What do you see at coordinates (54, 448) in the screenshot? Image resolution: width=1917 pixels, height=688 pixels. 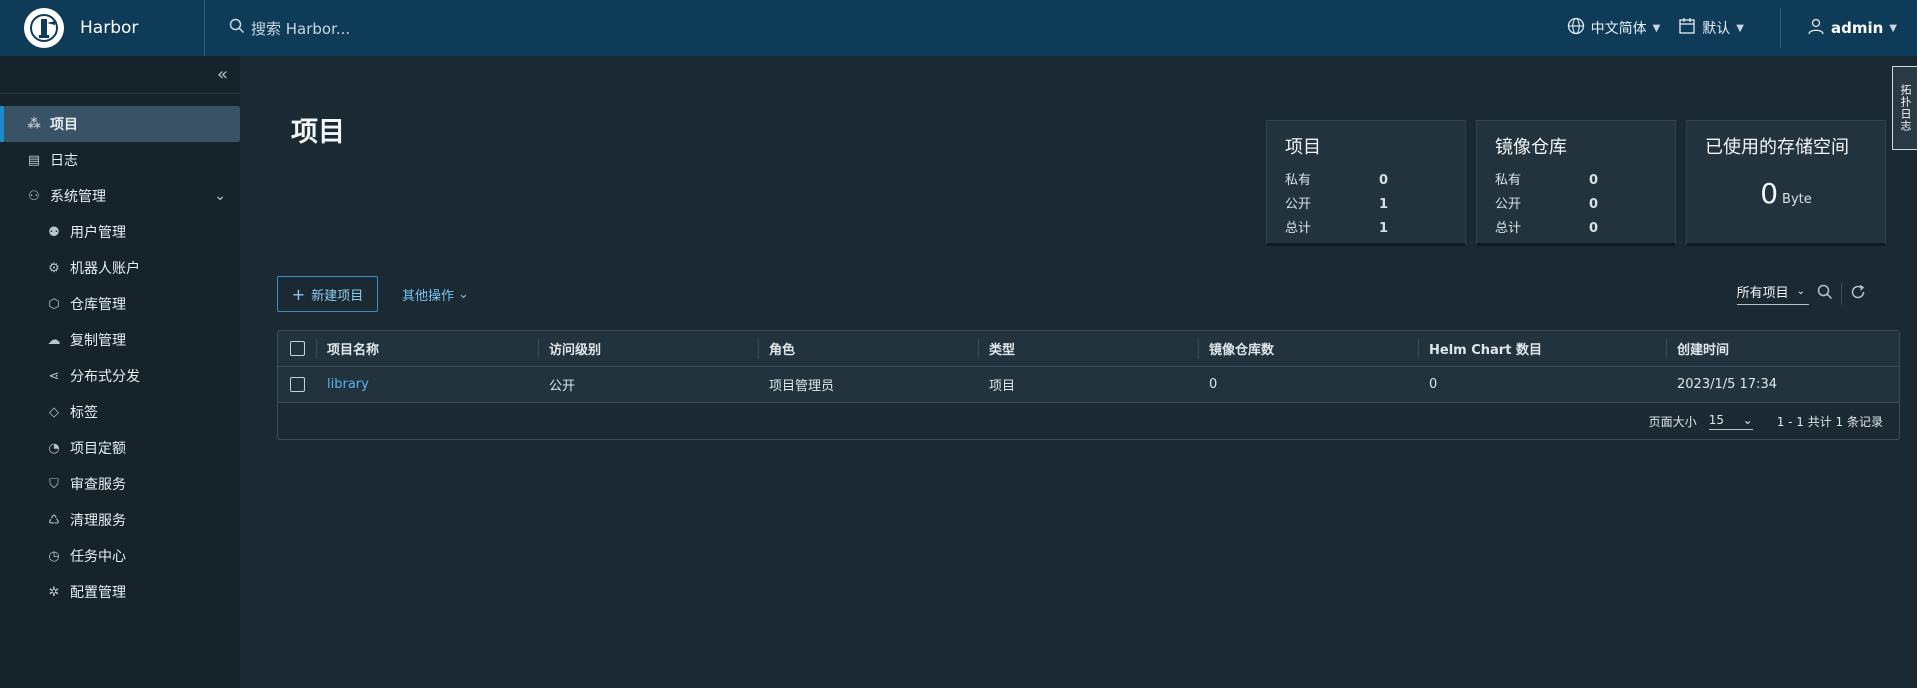 I see `quota-icon: ◔` at bounding box center [54, 448].